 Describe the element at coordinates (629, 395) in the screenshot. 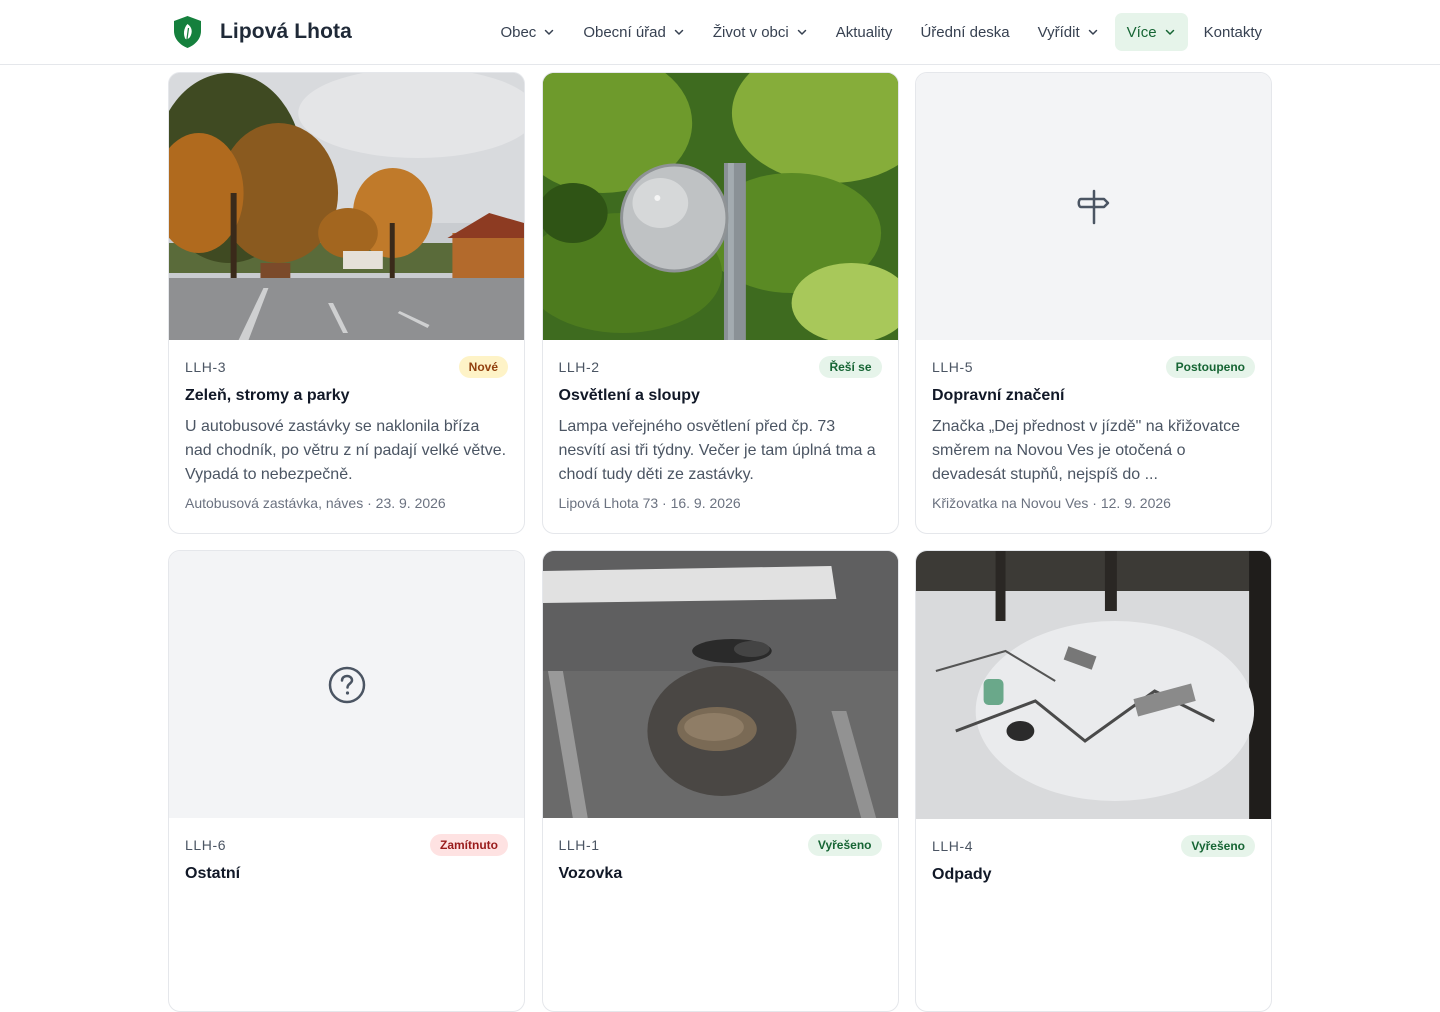

I see `issue-category: Osvětlení a sloupy` at that location.